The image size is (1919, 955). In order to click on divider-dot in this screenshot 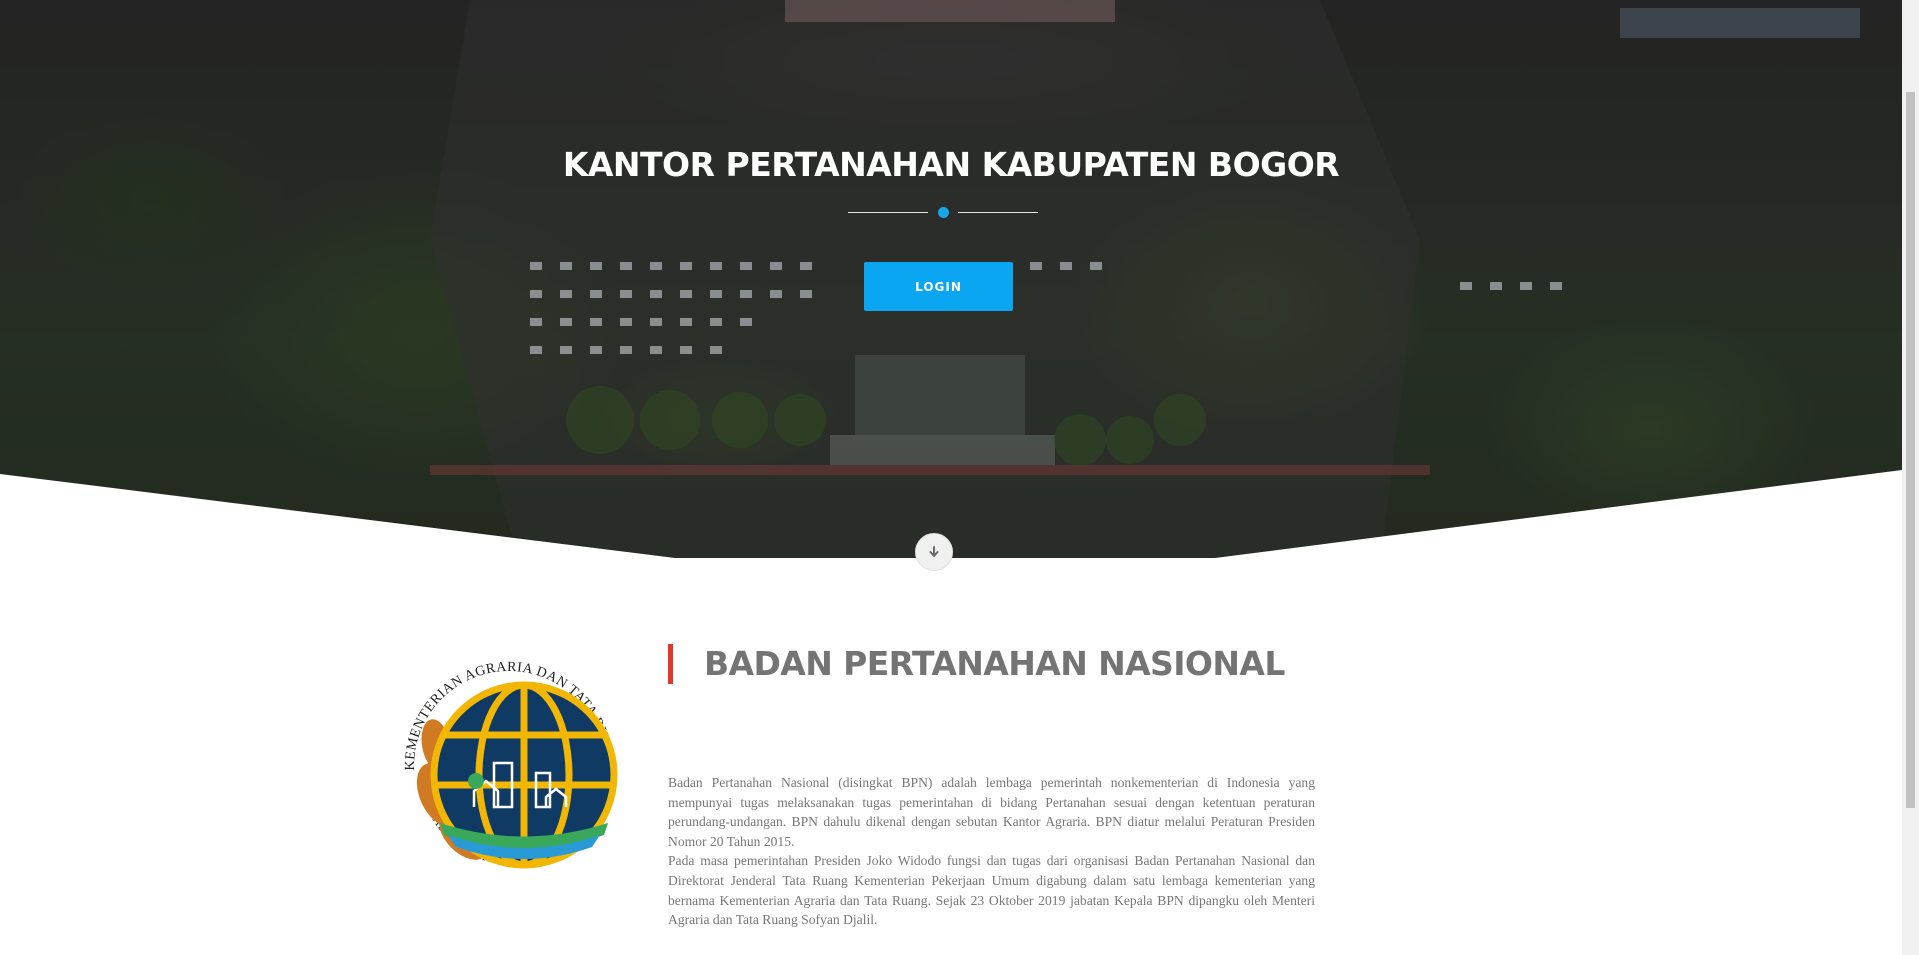, I will do `click(943, 212)`.